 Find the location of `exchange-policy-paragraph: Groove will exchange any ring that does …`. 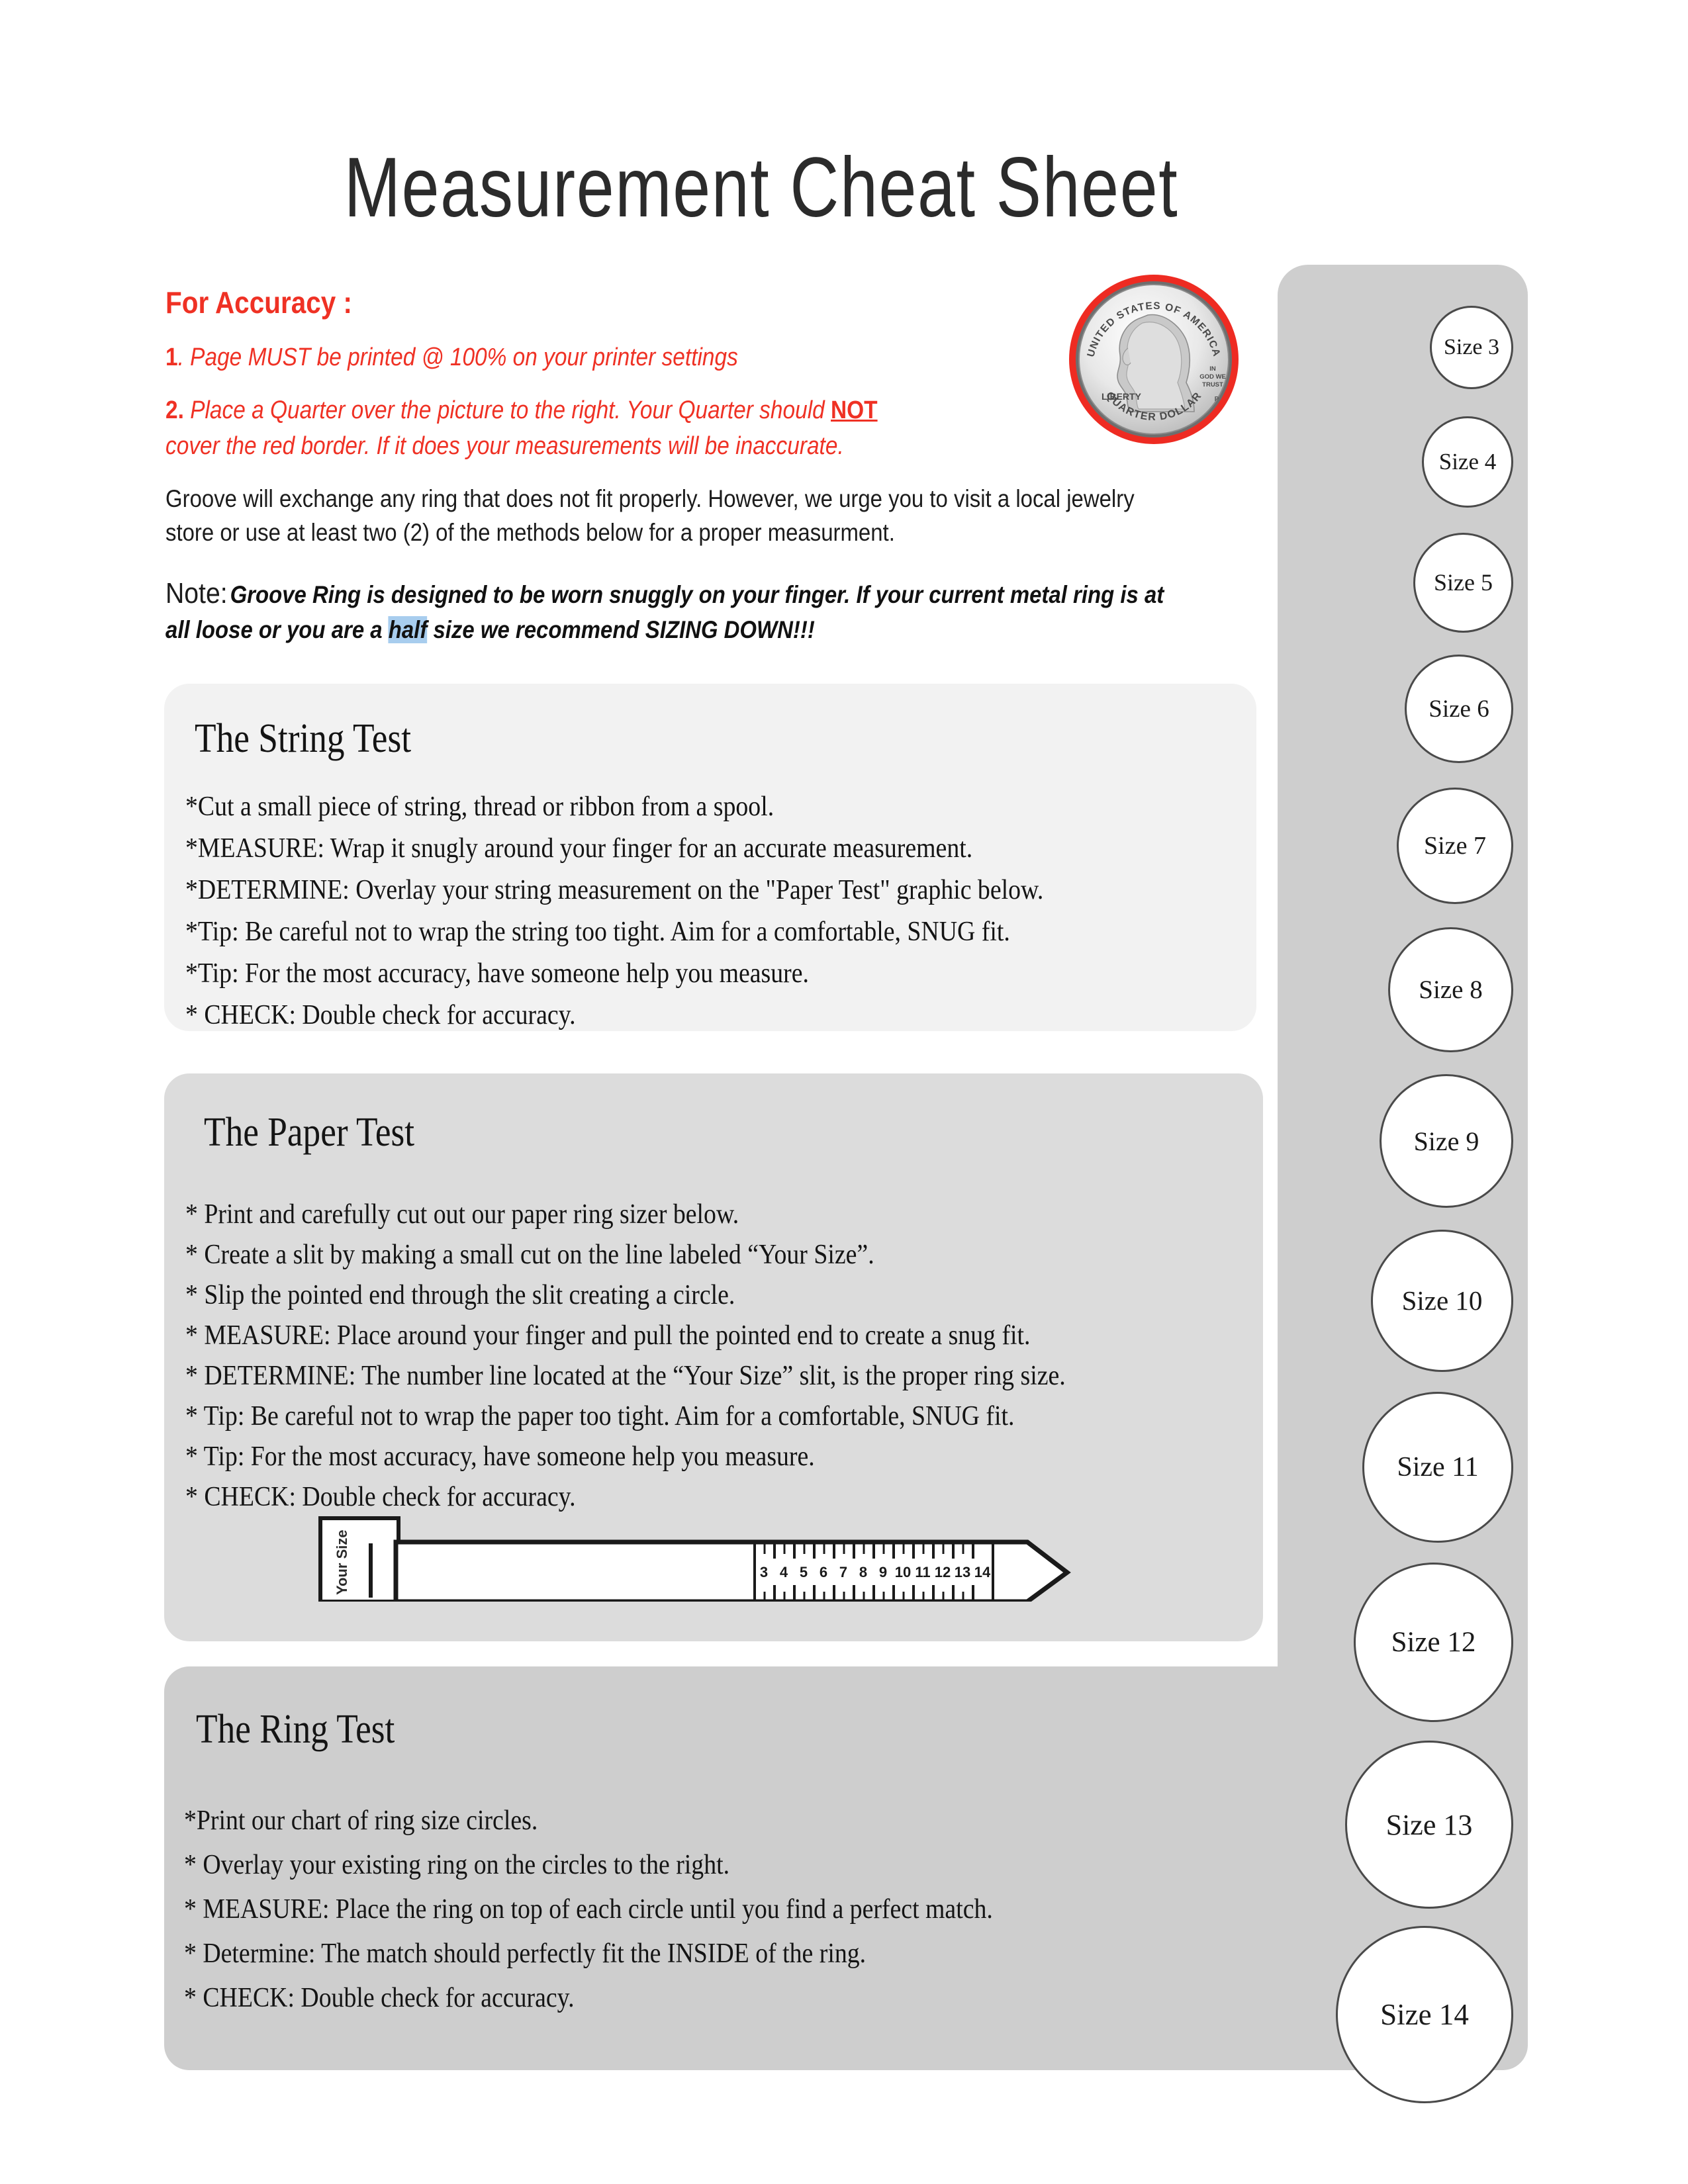

exchange-policy-paragraph: Groove will exchange any ring that does … is located at coordinates (650, 515).